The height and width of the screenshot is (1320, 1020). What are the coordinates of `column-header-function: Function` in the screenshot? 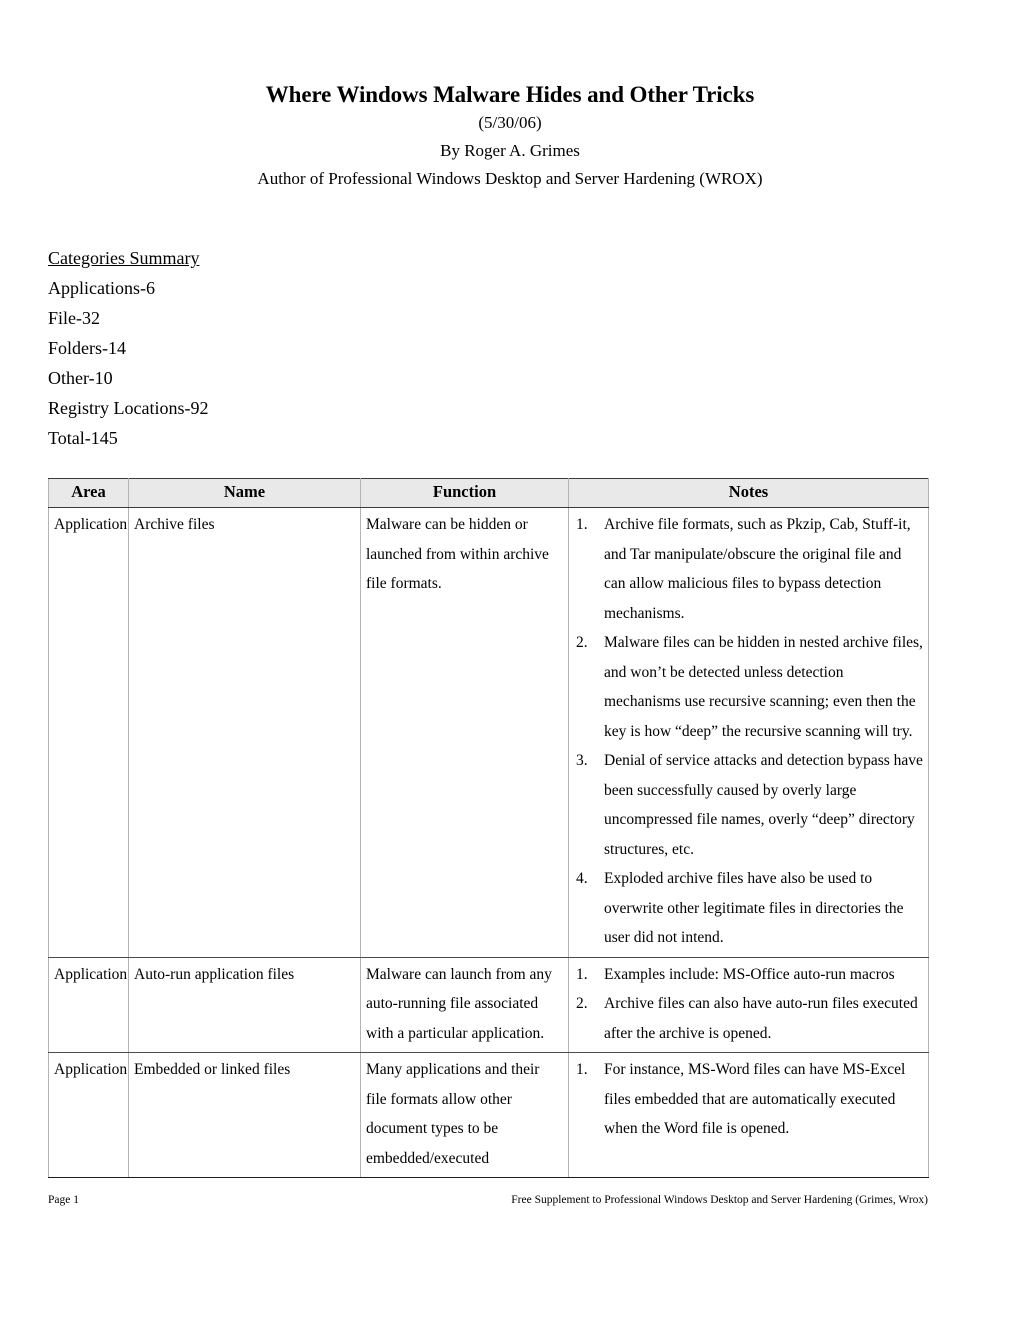 It's located at (464, 493).